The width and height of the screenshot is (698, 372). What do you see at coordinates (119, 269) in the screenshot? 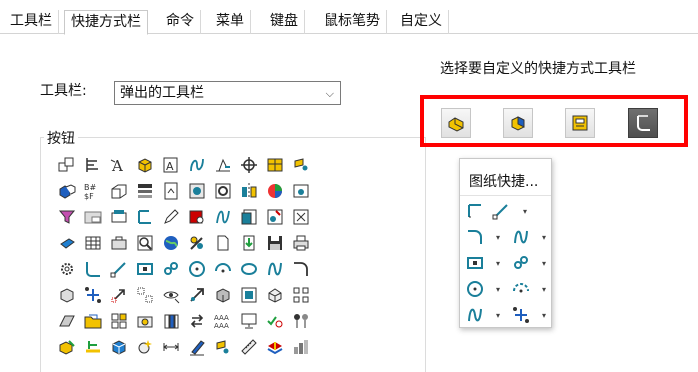
I see `line-icon` at bounding box center [119, 269].